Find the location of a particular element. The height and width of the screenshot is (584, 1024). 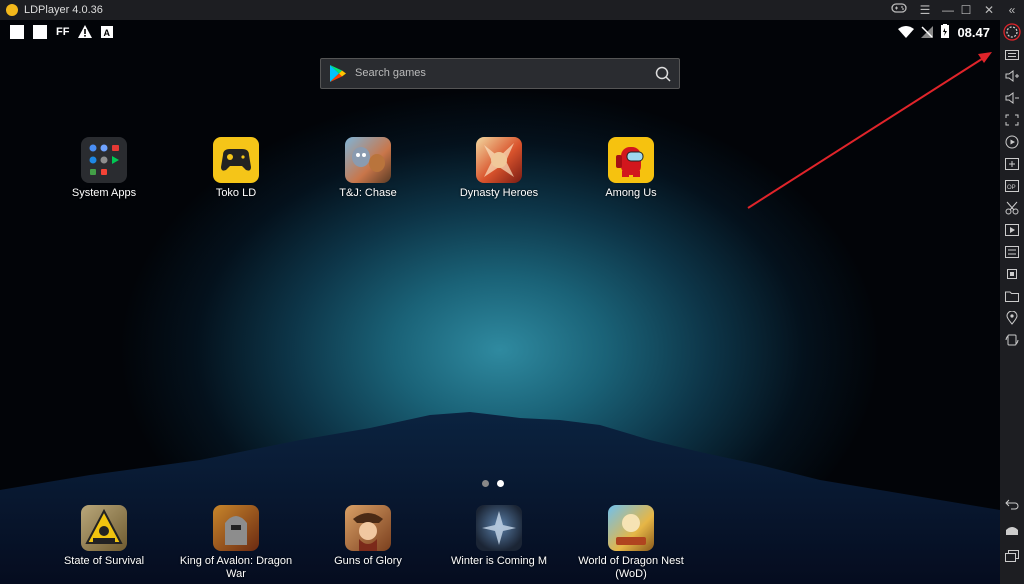

back-icon is located at coordinates (1012, 506).